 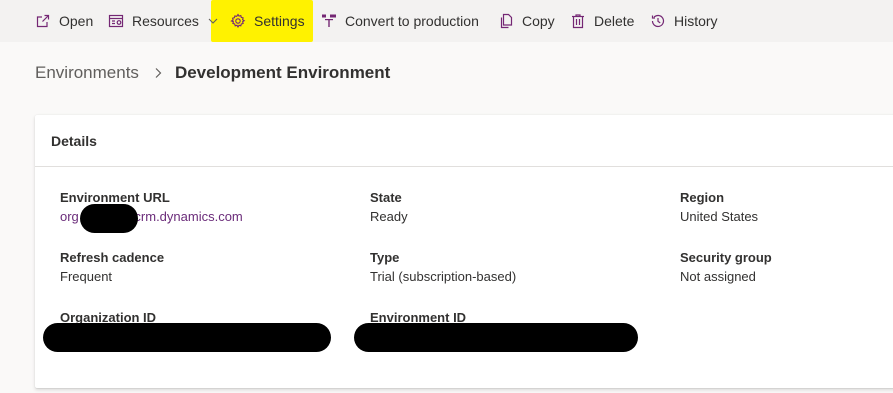 I want to click on refresh-cadence-field: Refresh cadence Frequent, so click(x=112, y=268).